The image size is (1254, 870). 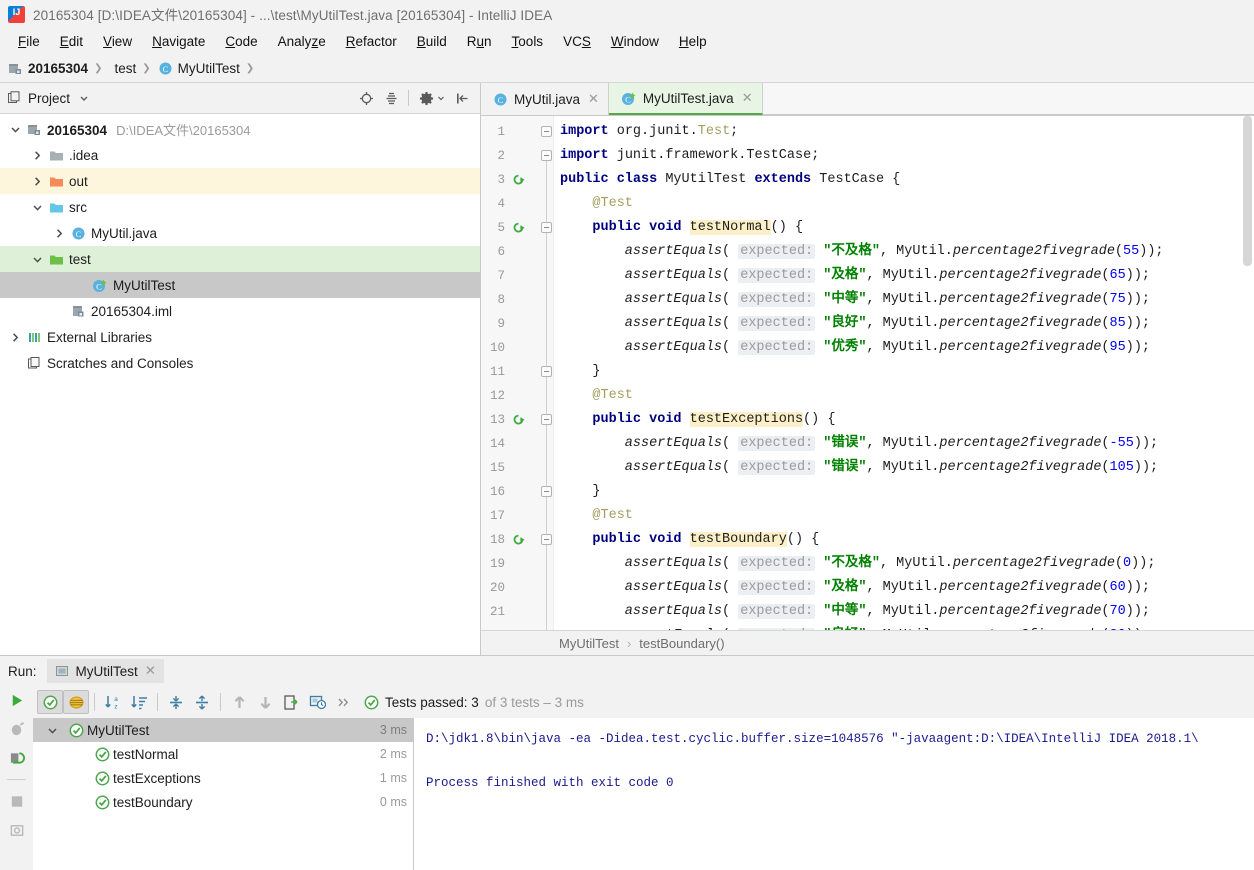 What do you see at coordinates (223, 754) in the screenshot?
I see `test-row-testnormal: testNormal 2 ms` at bounding box center [223, 754].